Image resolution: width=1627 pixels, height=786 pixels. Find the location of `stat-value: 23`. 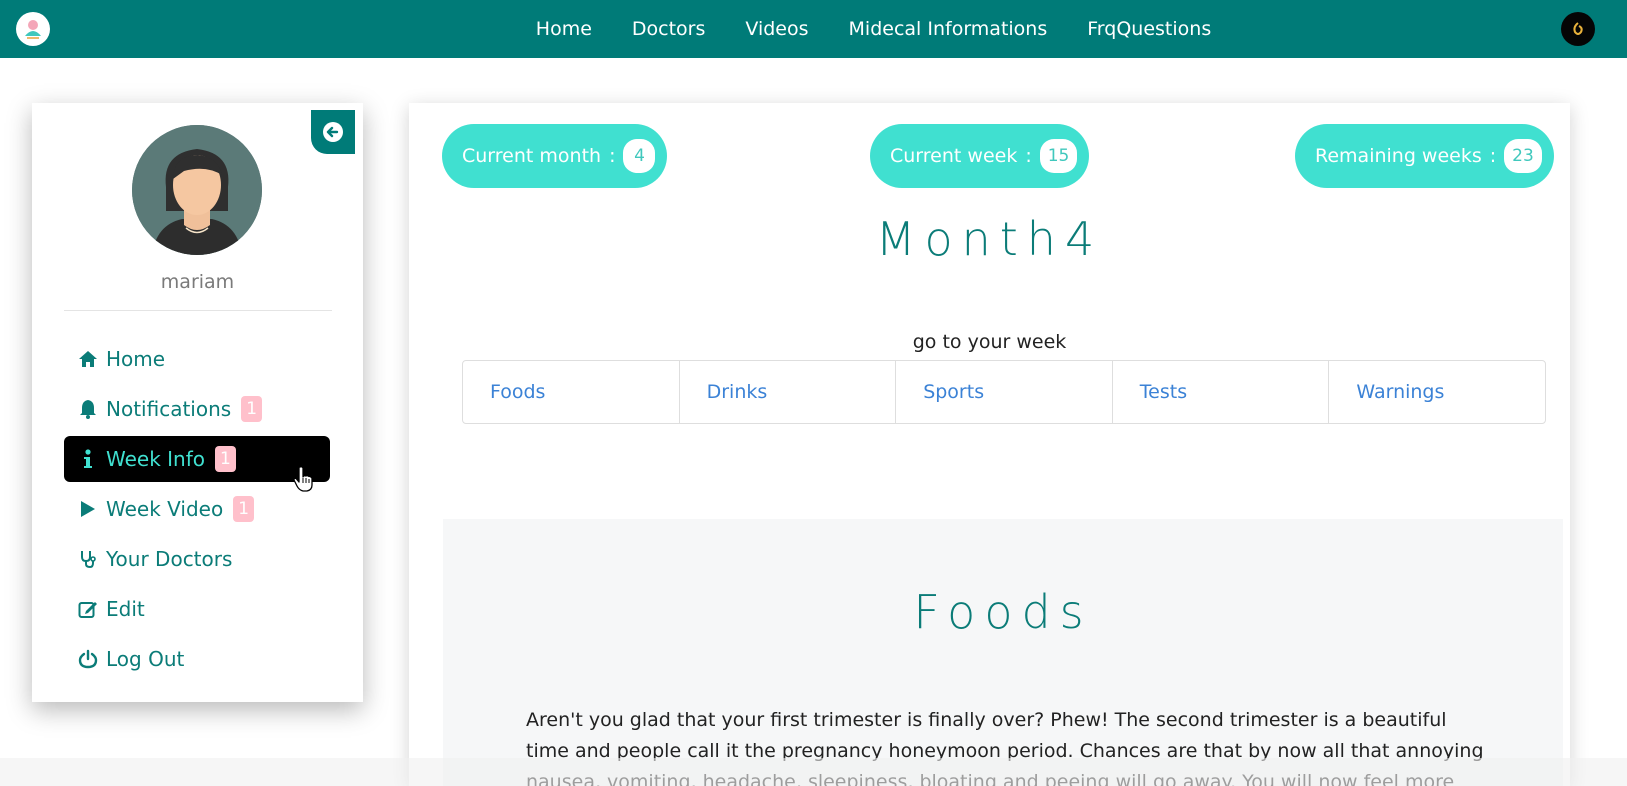

stat-value: 23 is located at coordinates (1523, 156).